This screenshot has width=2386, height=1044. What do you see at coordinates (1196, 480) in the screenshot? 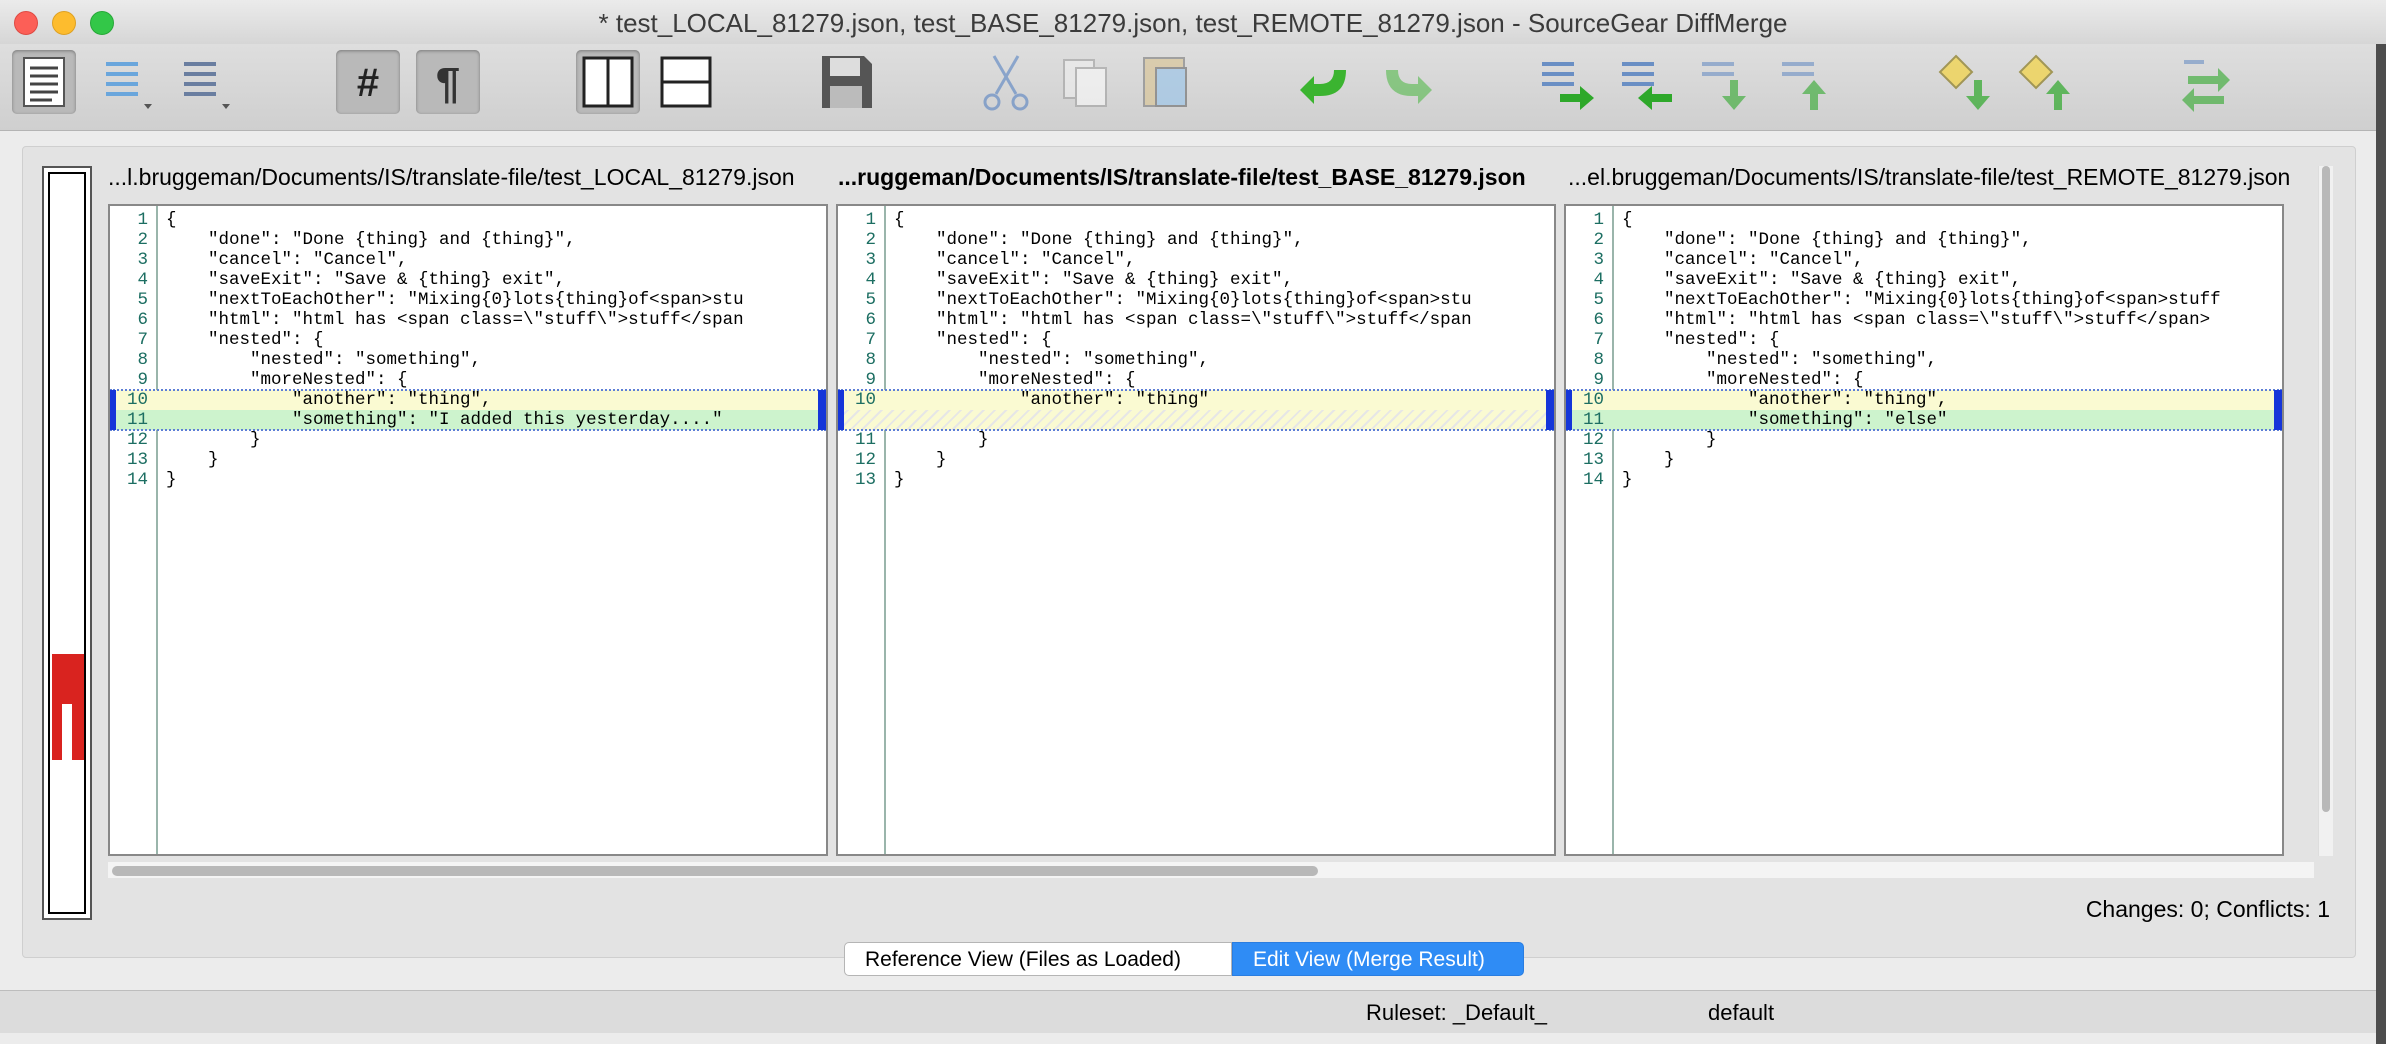
I see `code-line: 13}` at bounding box center [1196, 480].